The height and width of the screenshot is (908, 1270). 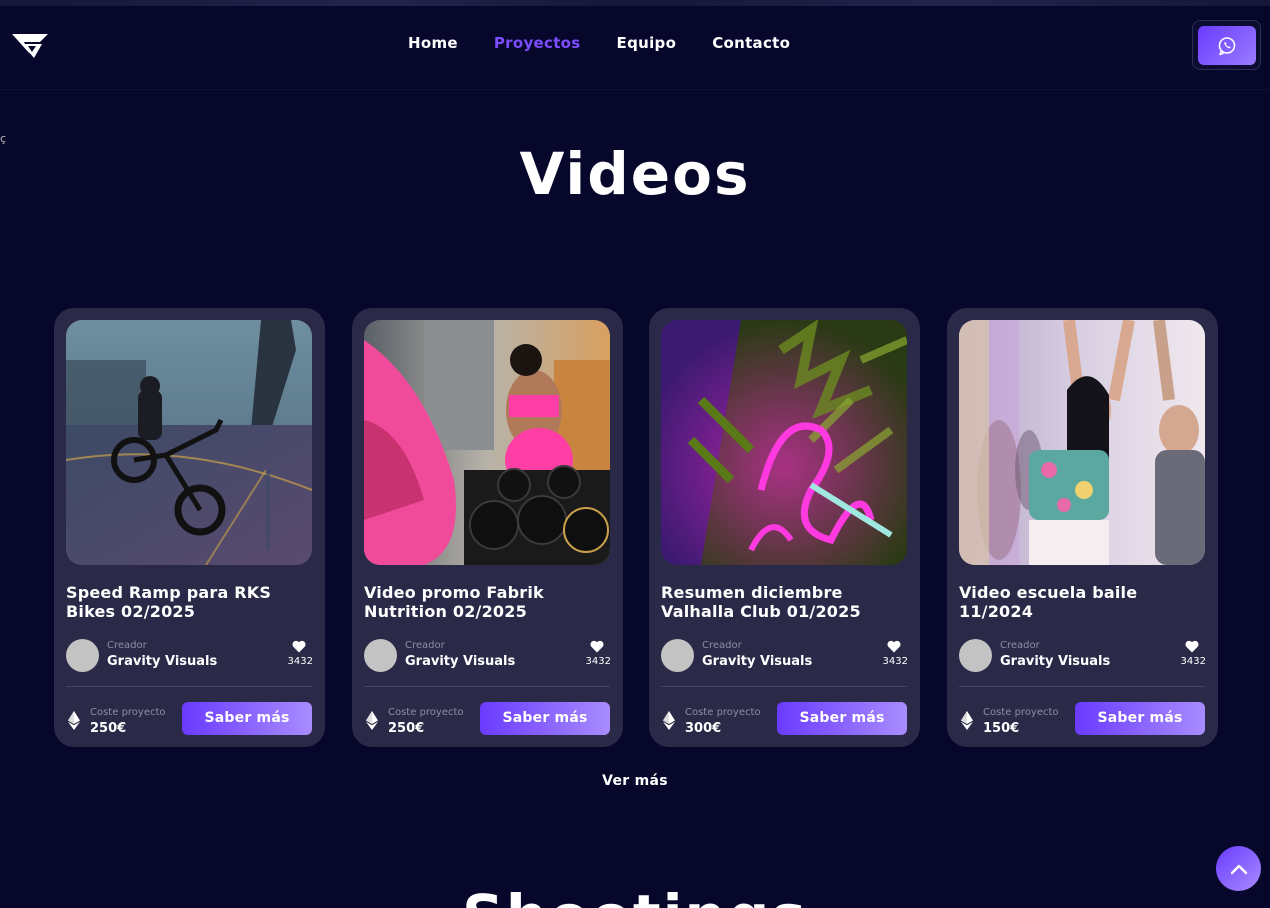 I want to click on whatsapp-button-frame, so click(x=1226, y=45).